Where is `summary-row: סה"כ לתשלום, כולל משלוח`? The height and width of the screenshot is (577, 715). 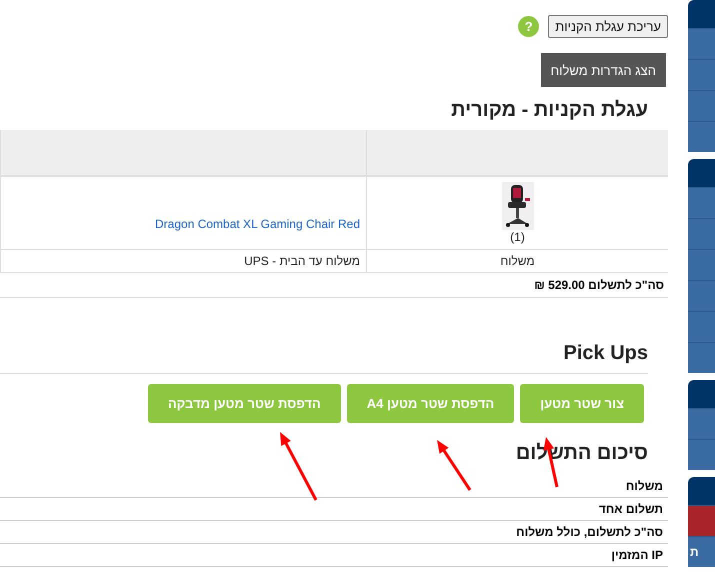
summary-row: סה"כ לתשלום, כולל משלוח is located at coordinates (334, 532).